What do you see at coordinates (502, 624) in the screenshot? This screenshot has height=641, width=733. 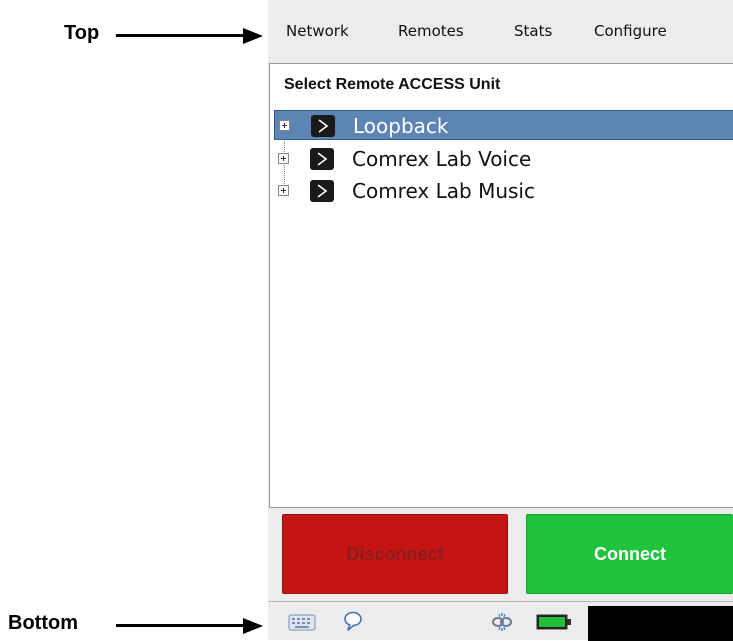 I see `link-icon` at bounding box center [502, 624].